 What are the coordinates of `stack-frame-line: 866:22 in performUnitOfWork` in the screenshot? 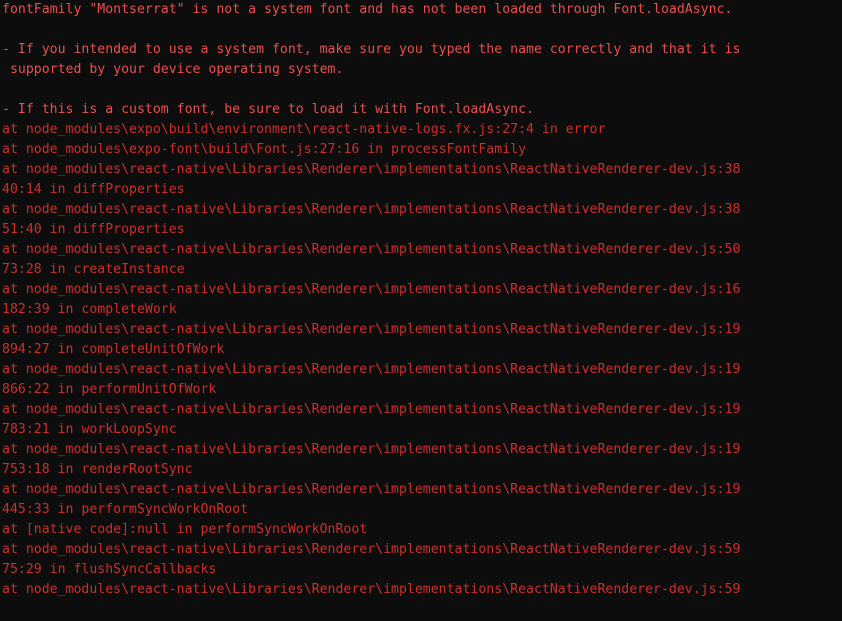 It's located at (109, 389).